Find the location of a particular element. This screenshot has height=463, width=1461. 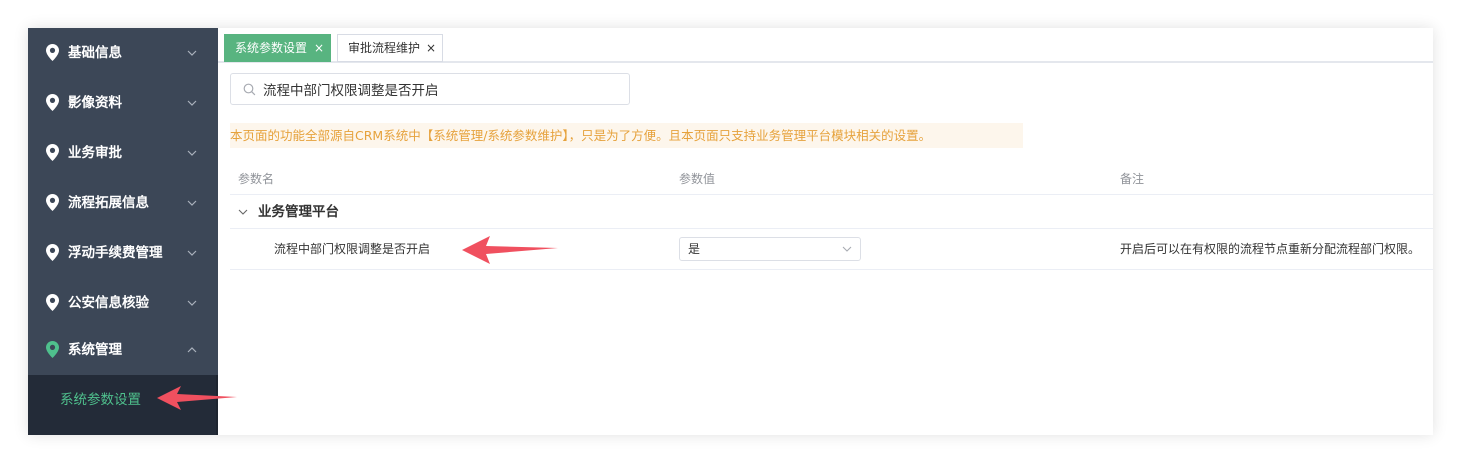

column-header: 备注 is located at coordinates (1132, 179).